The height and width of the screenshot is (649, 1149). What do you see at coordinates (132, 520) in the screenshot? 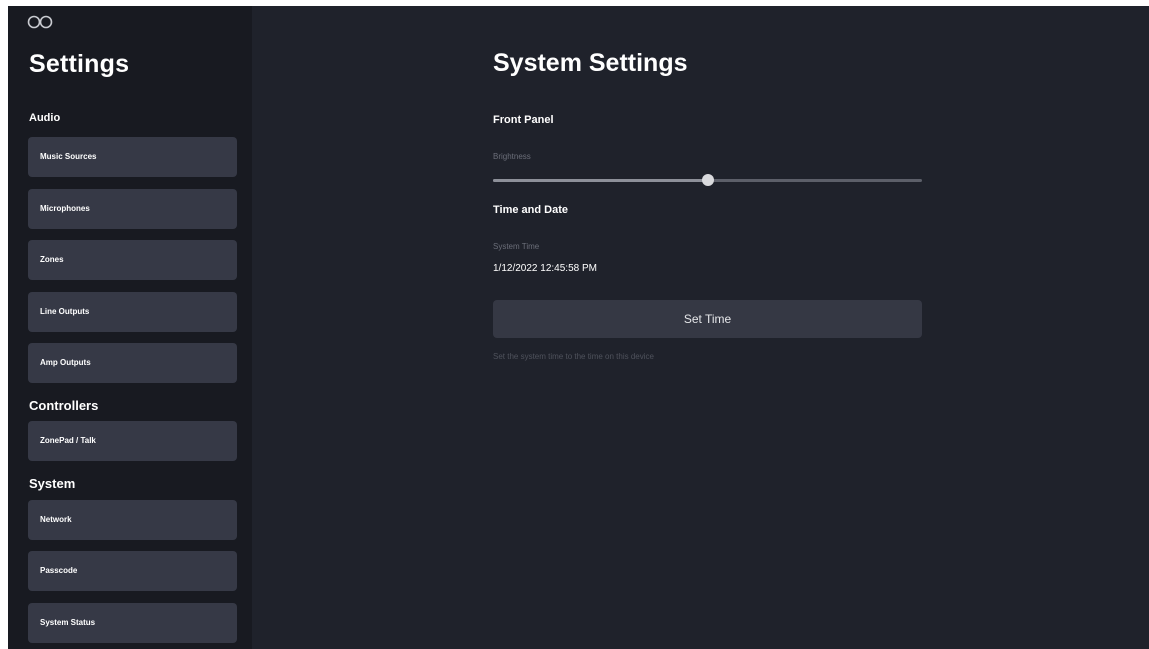
I see `sidebar-item-network: Network` at bounding box center [132, 520].